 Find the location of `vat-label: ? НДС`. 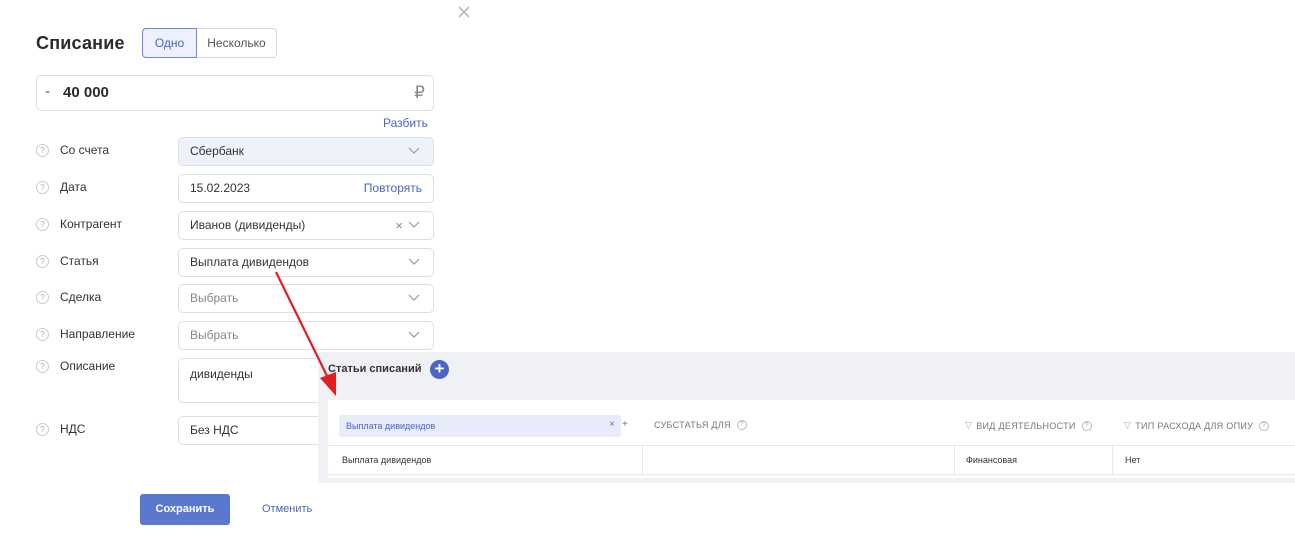

vat-label: ? НДС is located at coordinates (60, 429).